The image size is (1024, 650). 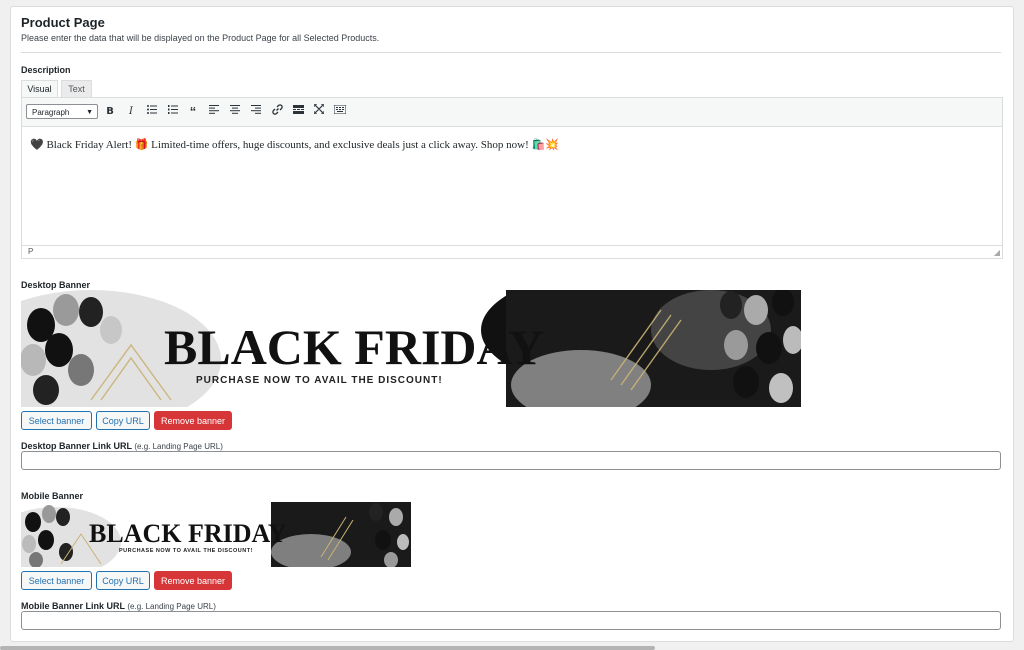 I want to click on editor-toolbar: Paragraph ▼ B I “, so click(x=512, y=112).